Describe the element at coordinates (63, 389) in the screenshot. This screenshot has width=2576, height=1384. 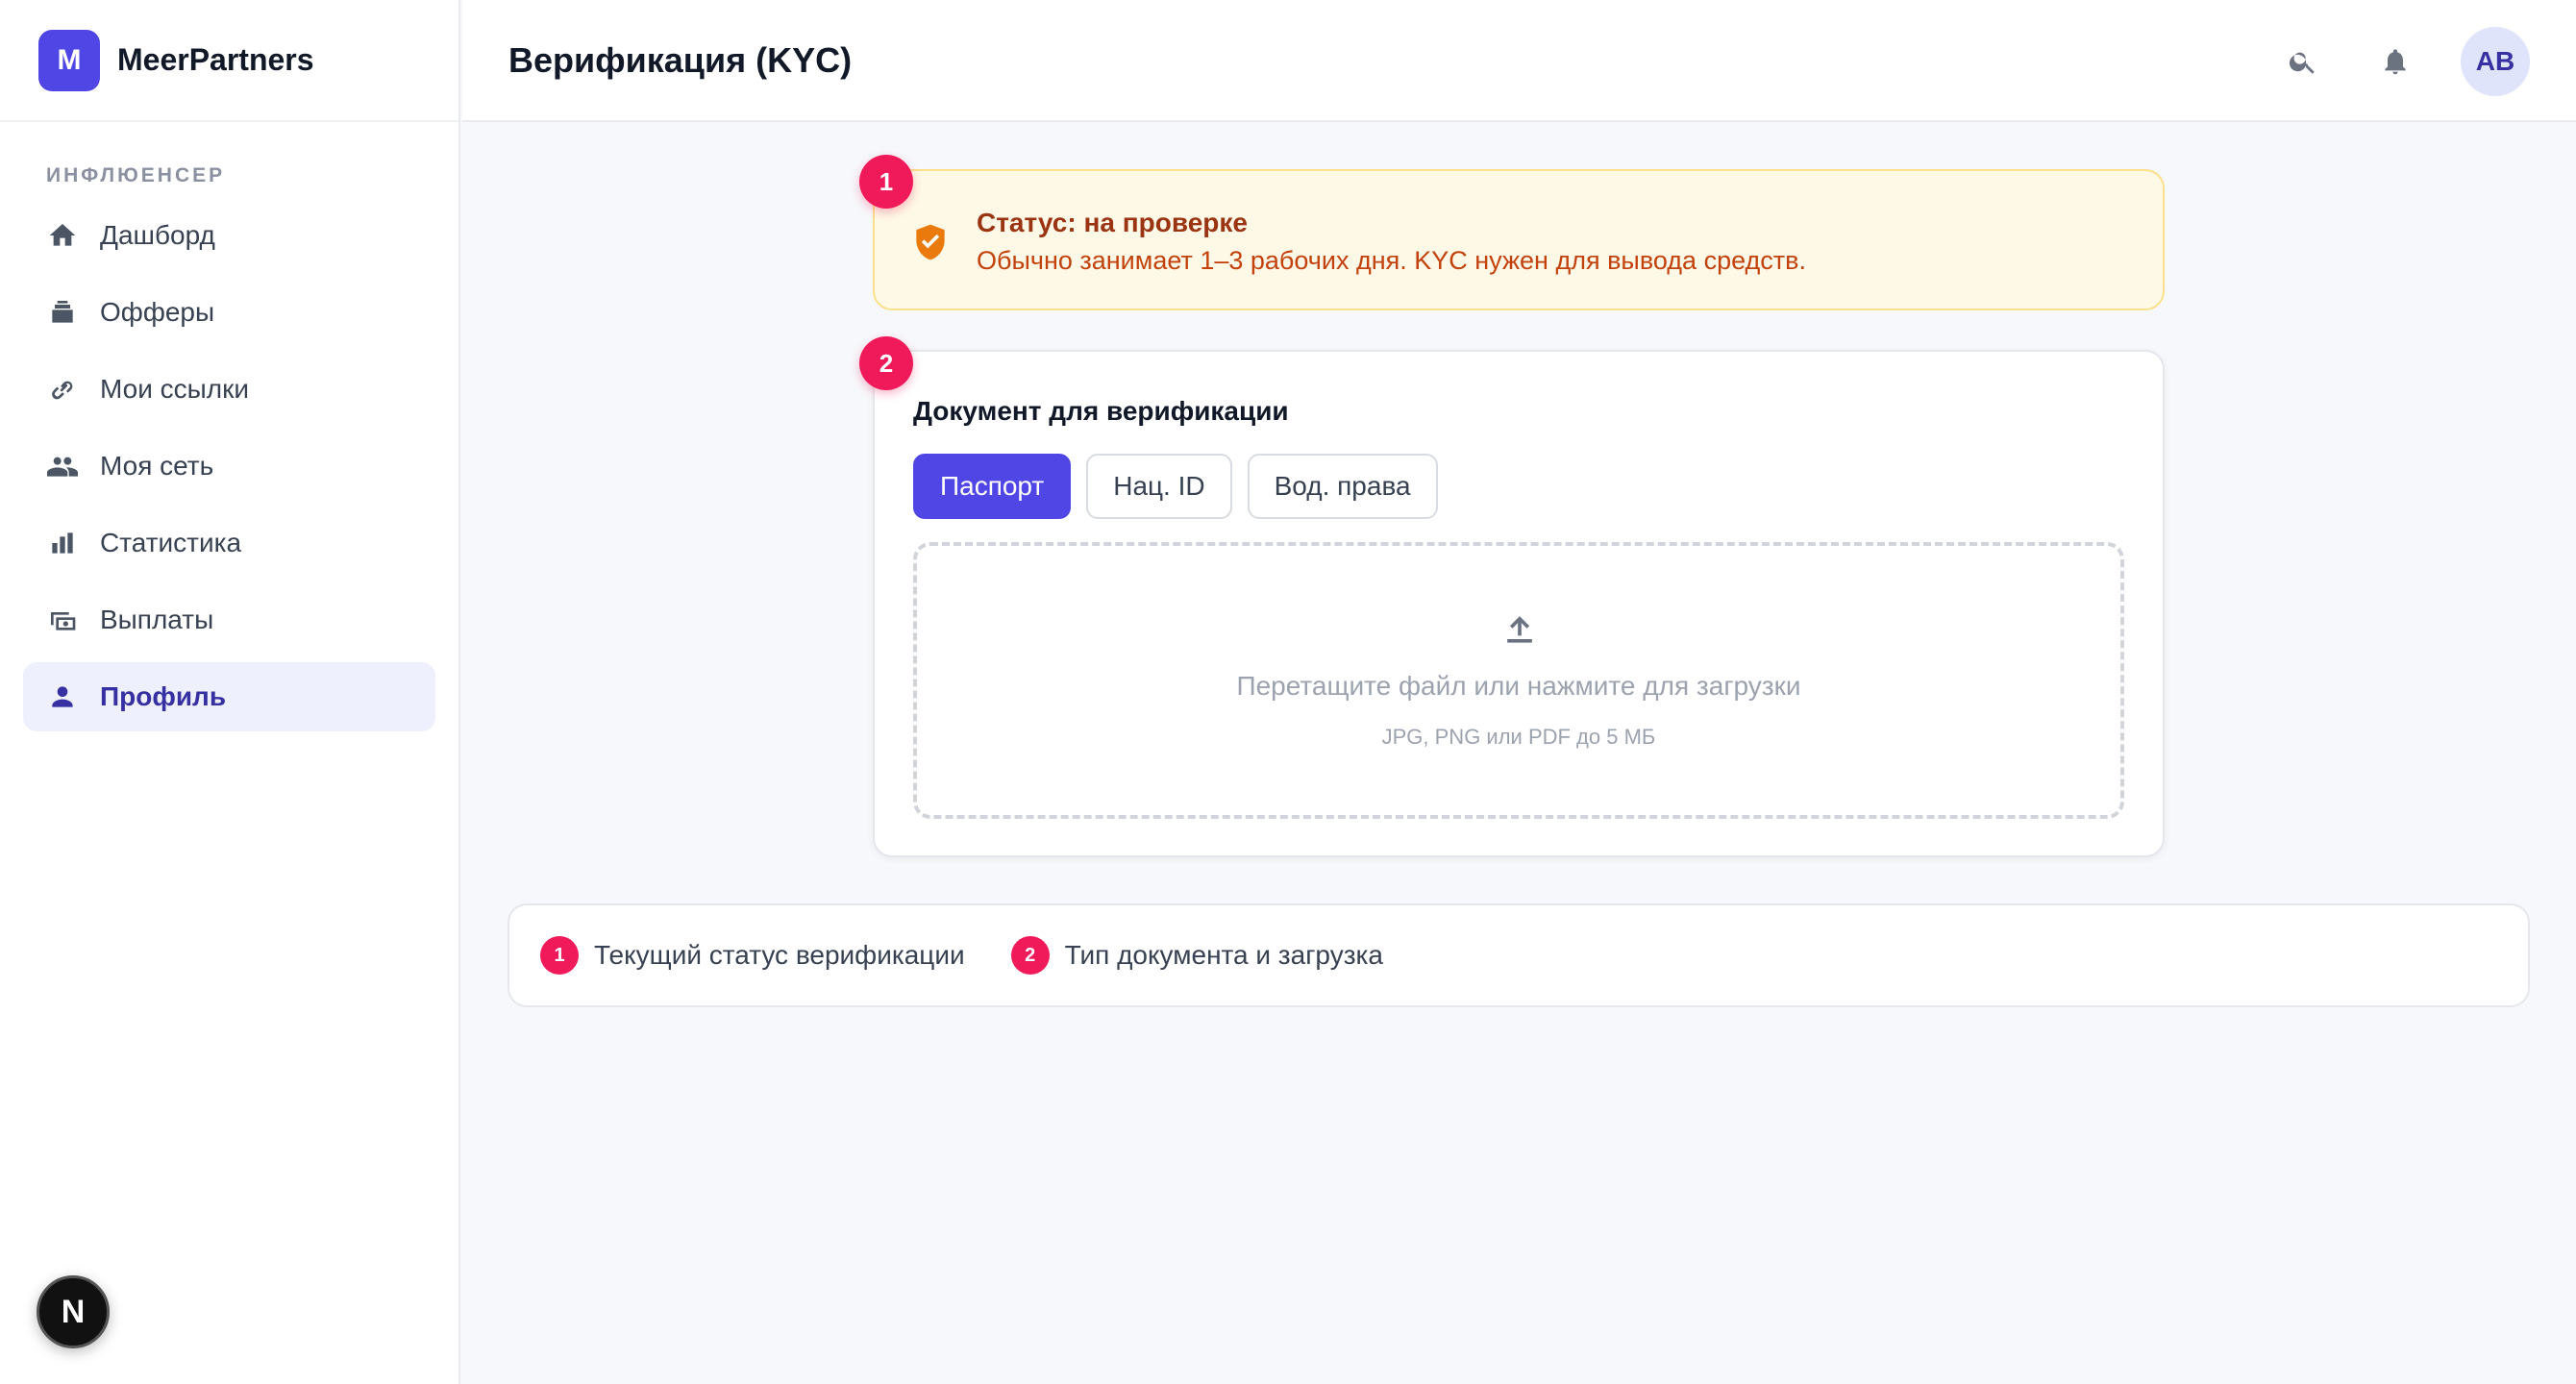
I see `link-icon` at that location.